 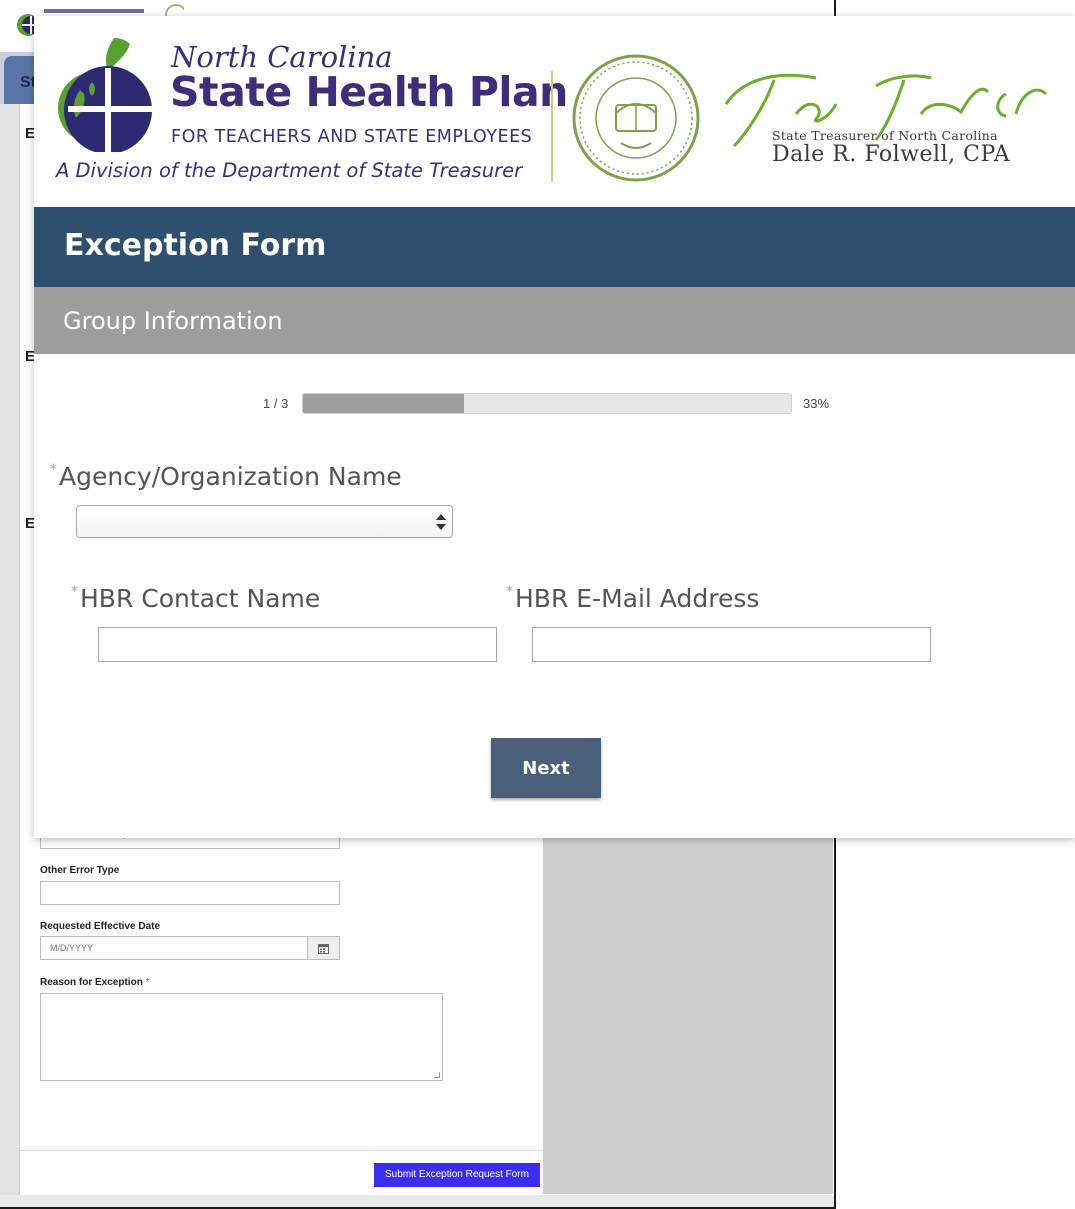 I want to click on form-title-band: Exception Form, so click(x=554, y=247).